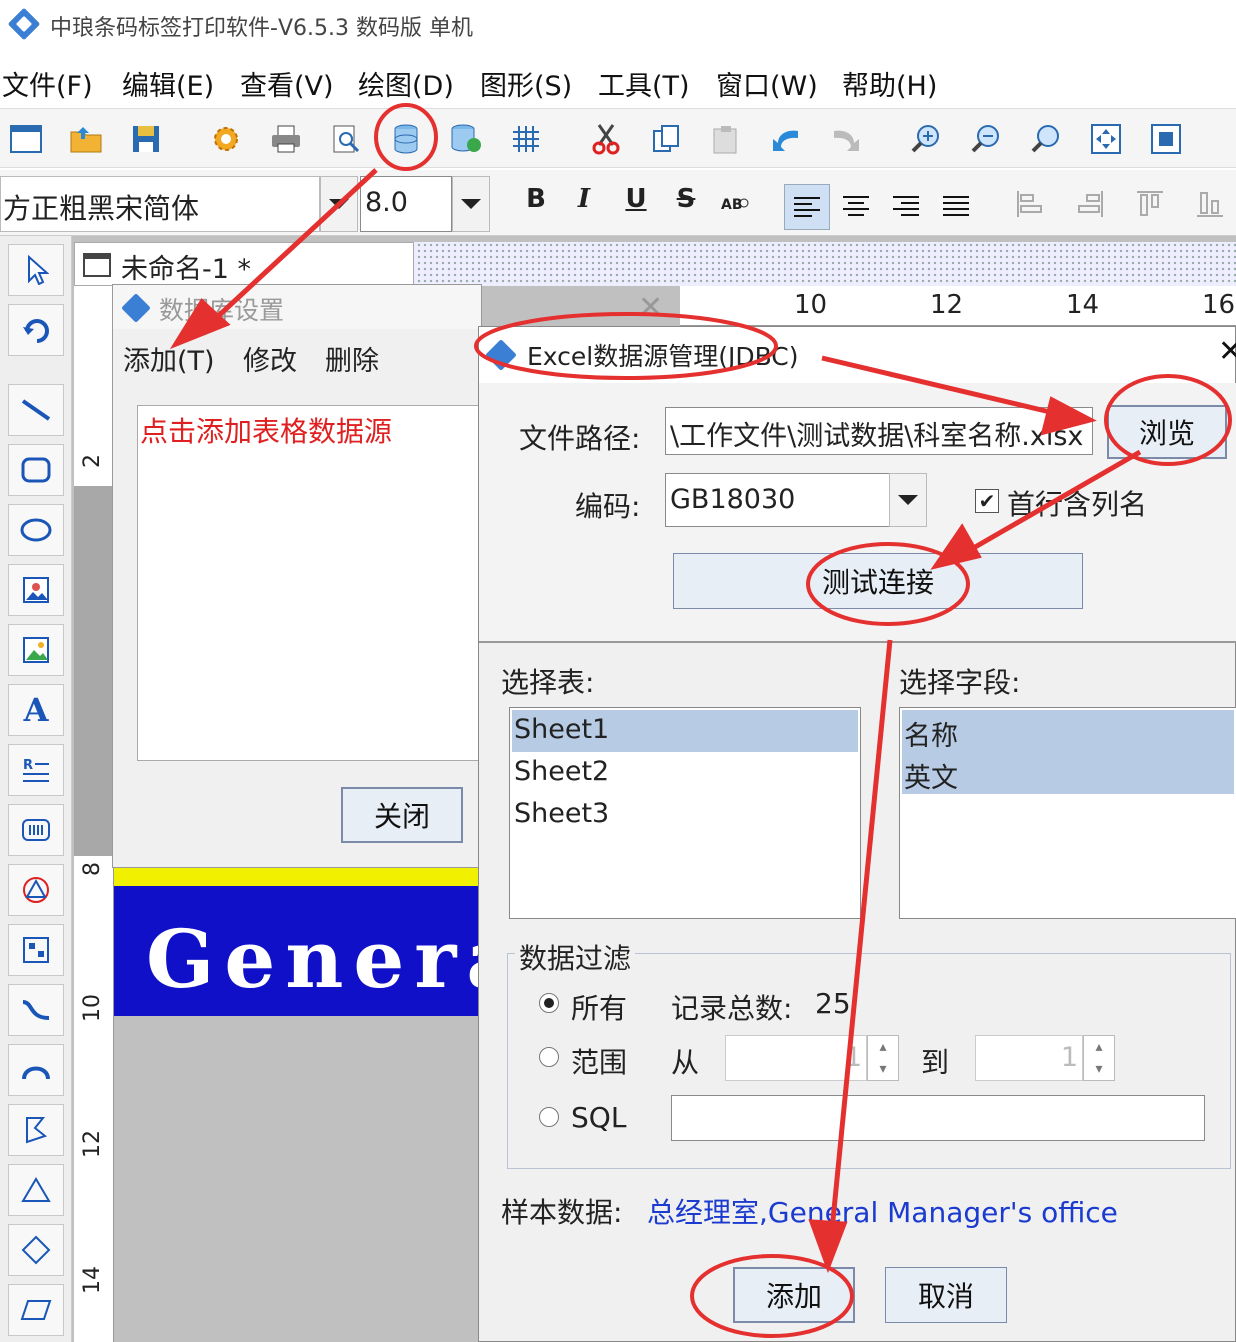  Describe the element at coordinates (686, 199) in the screenshot. I see `strikethrough-button: S` at that location.